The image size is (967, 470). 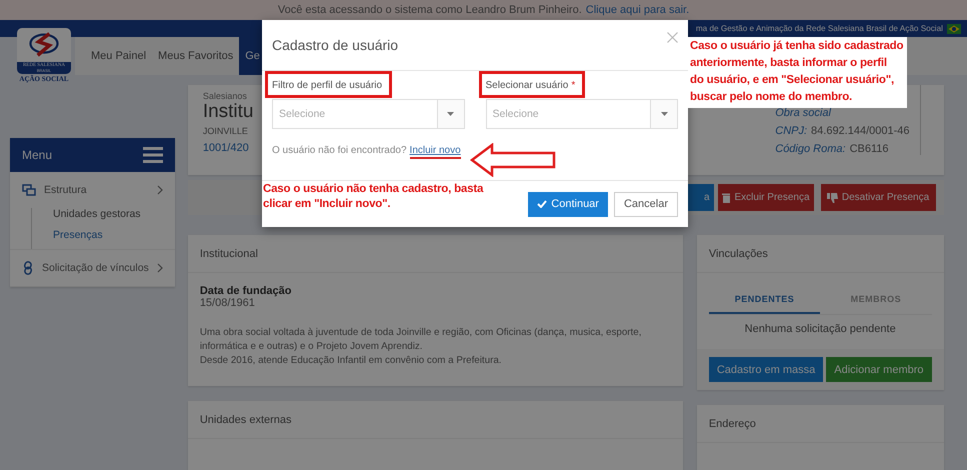 I want to click on description-line: Desde 2016, atende Educação Infantil em convênio com a Prefeitura., so click(x=351, y=361).